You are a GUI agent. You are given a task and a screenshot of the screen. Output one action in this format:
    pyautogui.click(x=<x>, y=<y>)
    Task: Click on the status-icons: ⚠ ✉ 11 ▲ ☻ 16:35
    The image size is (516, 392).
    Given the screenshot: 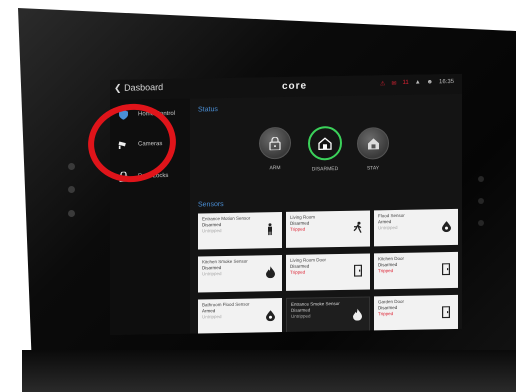 What is the action you would take?
    pyautogui.click(x=417, y=83)
    